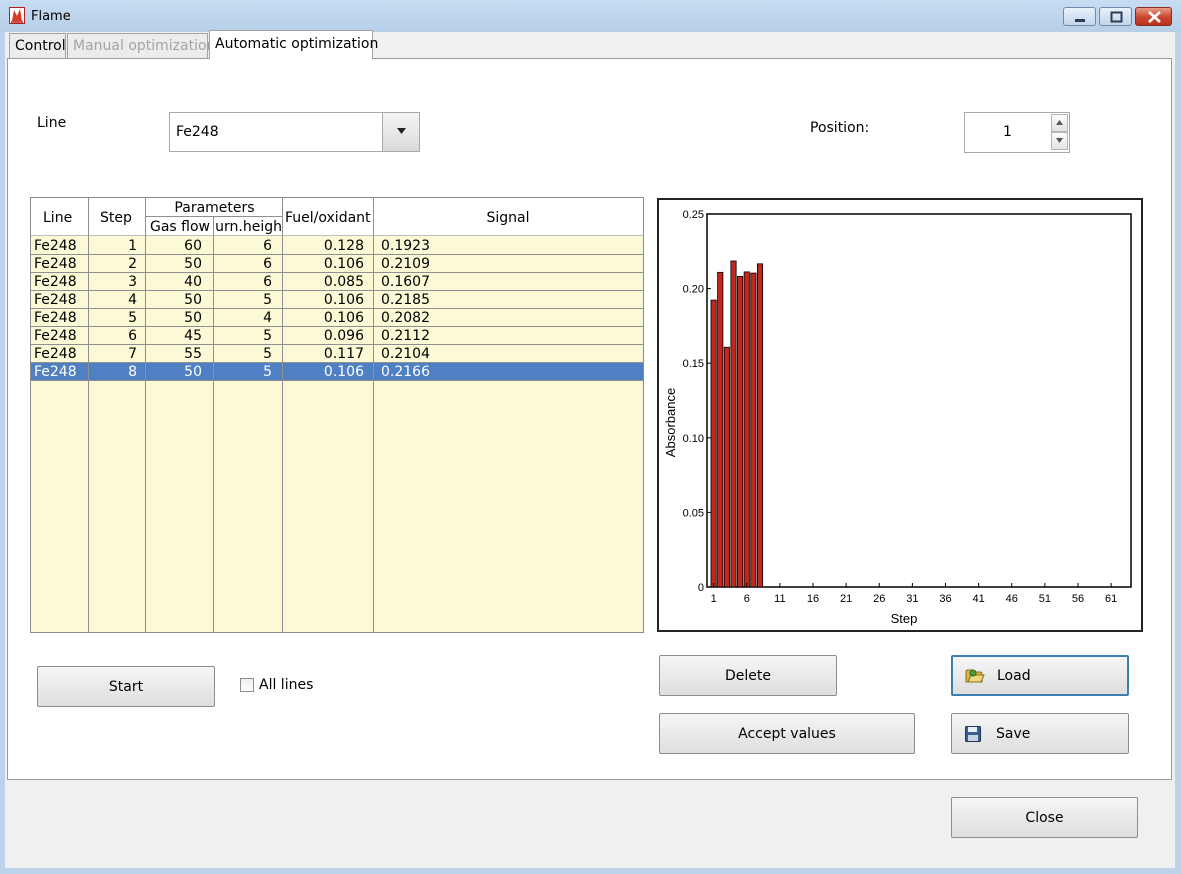 The image size is (1181, 874). I want to click on column-header-step: Step, so click(116, 218).